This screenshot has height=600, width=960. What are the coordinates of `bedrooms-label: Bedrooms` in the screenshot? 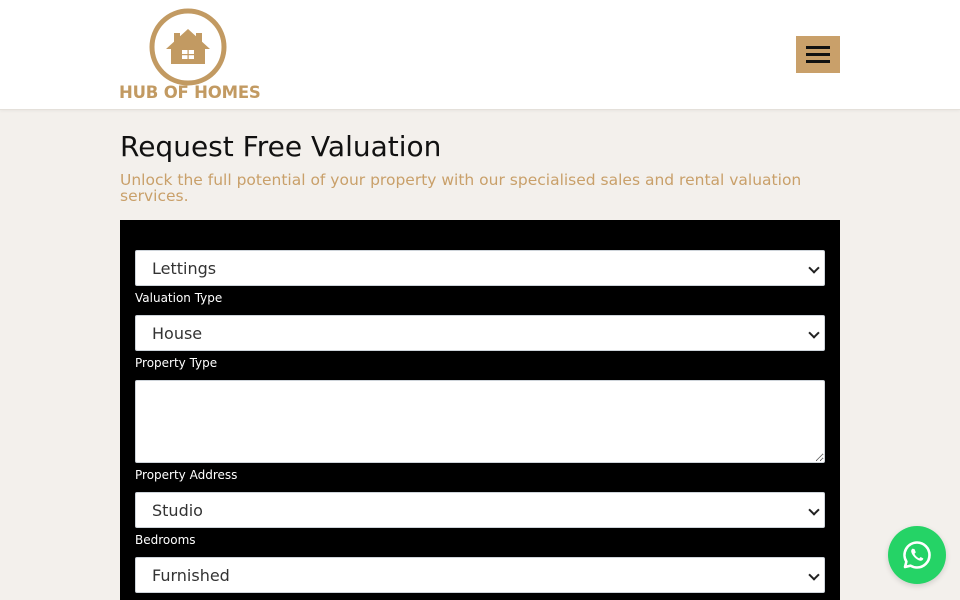 It's located at (165, 540).